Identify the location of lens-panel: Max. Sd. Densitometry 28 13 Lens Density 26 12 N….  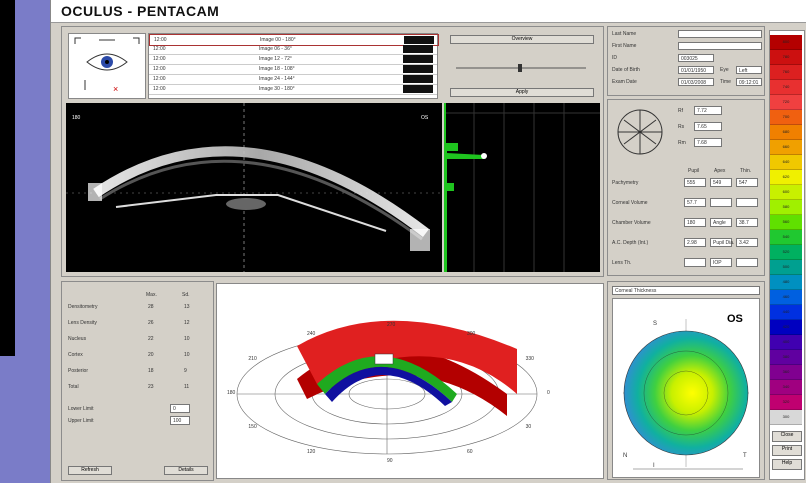
(137, 381).